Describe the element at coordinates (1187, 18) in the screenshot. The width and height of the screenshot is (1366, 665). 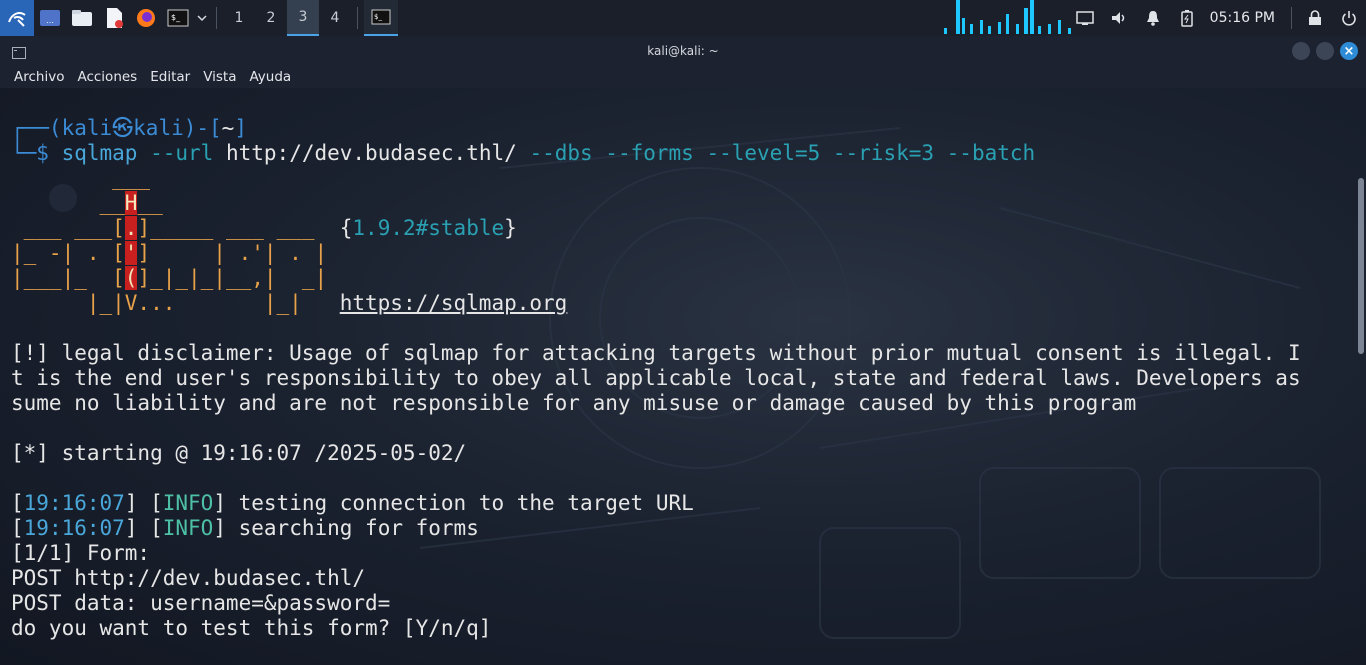
I see `battery-icon` at that location.